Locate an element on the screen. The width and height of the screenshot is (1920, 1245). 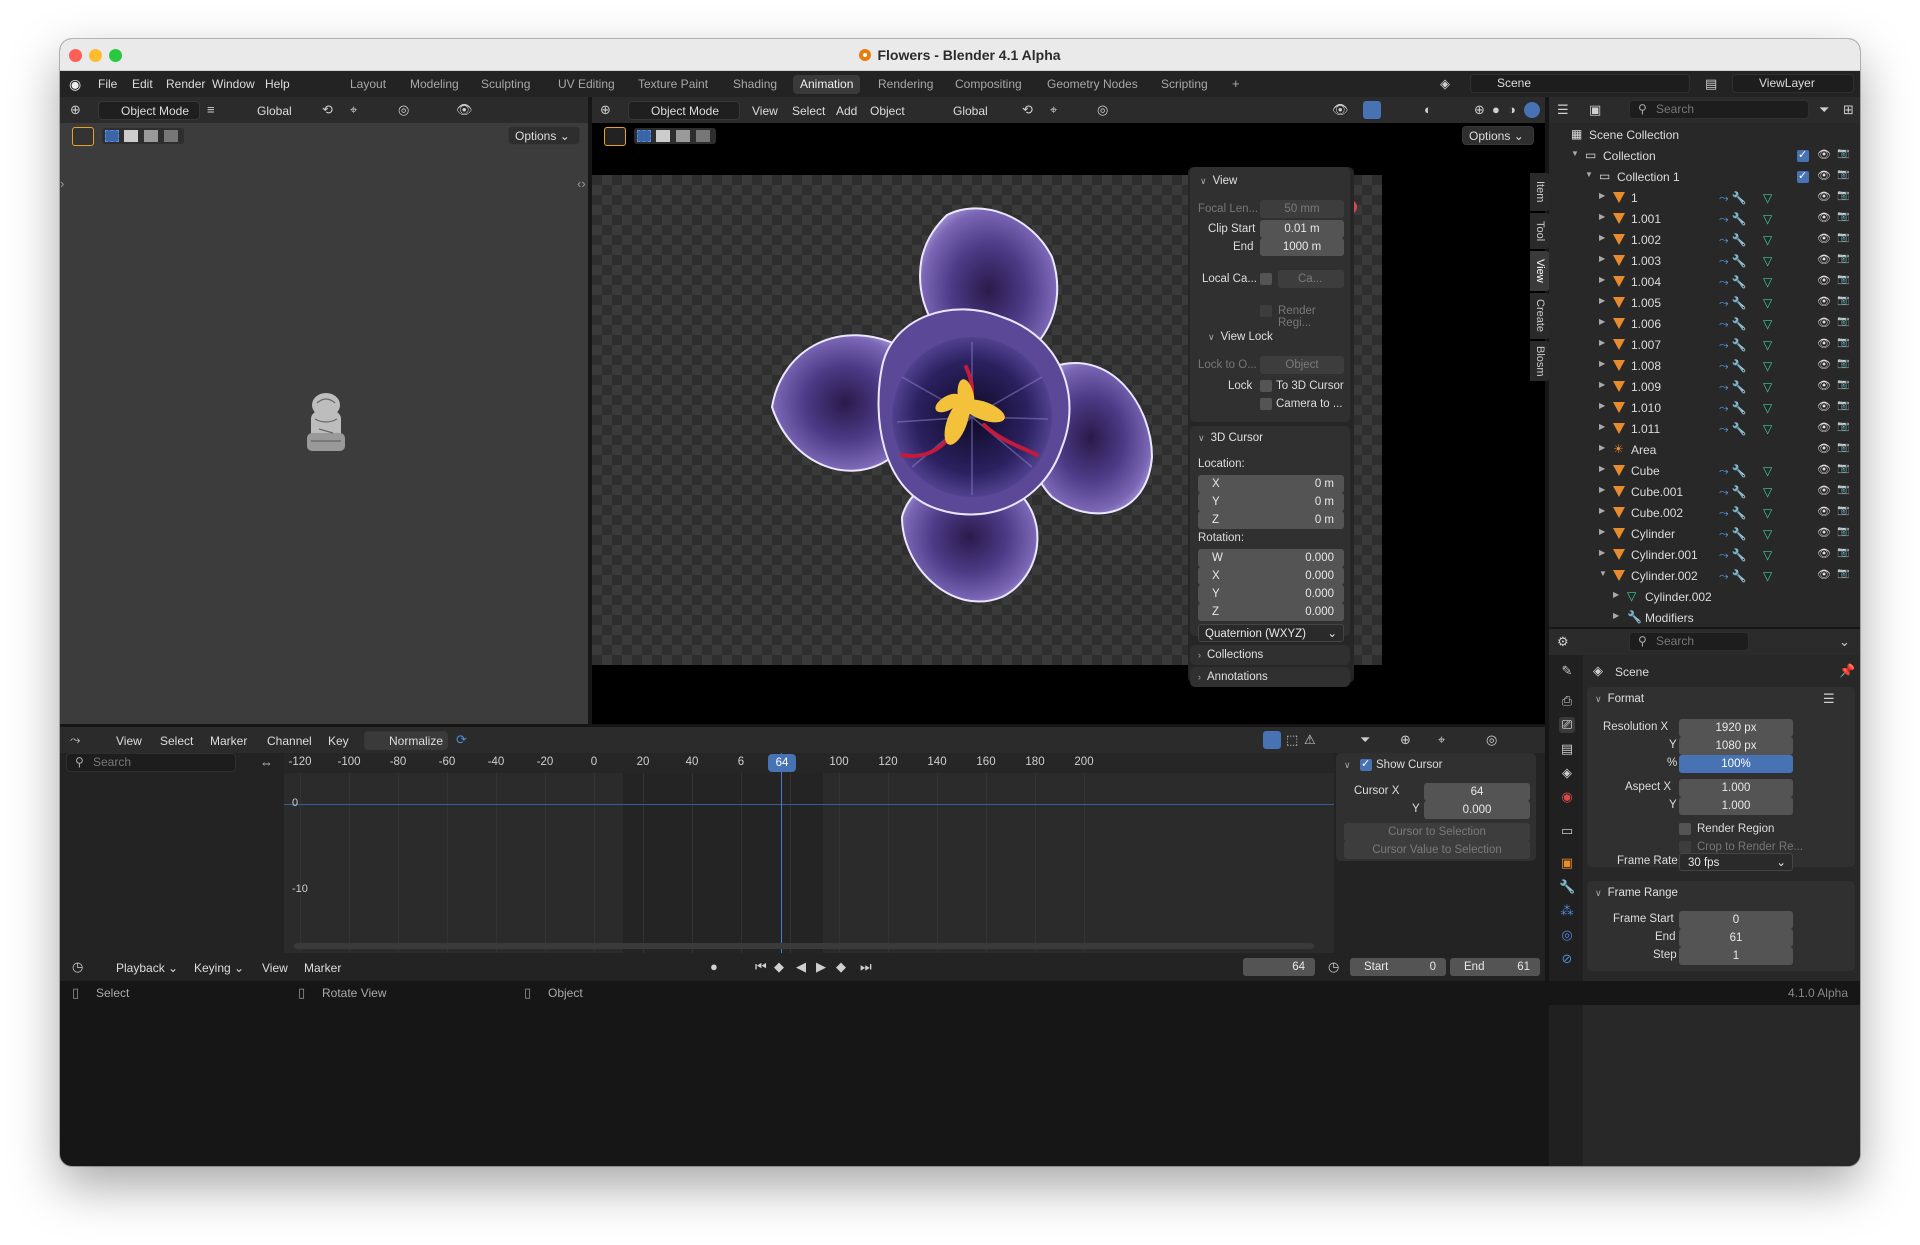
particles-tab-icon: ⁂ is located at coordinates (1567, 911).